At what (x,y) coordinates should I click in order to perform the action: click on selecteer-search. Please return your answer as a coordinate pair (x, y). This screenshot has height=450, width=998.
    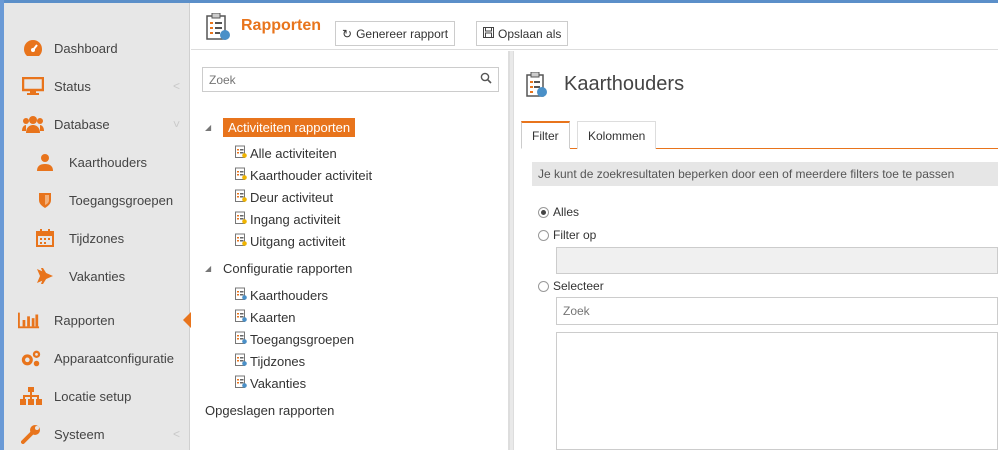
    Looking at the image, I should click on (777, 311).